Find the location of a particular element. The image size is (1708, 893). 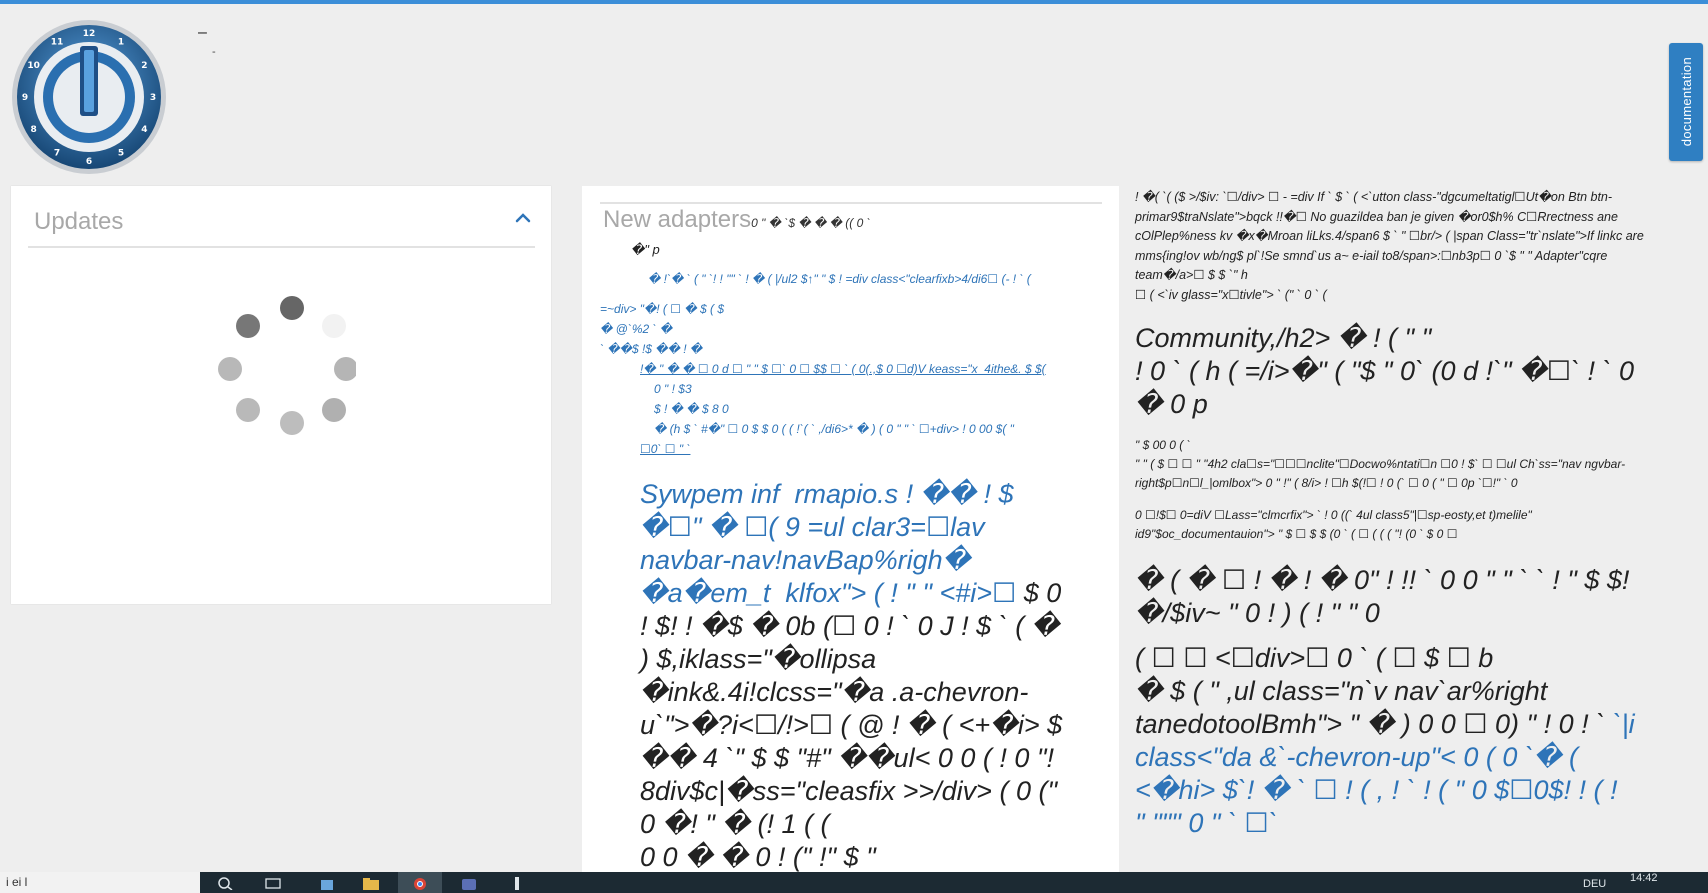

spinner-icon is located at coordinates (287, 365).